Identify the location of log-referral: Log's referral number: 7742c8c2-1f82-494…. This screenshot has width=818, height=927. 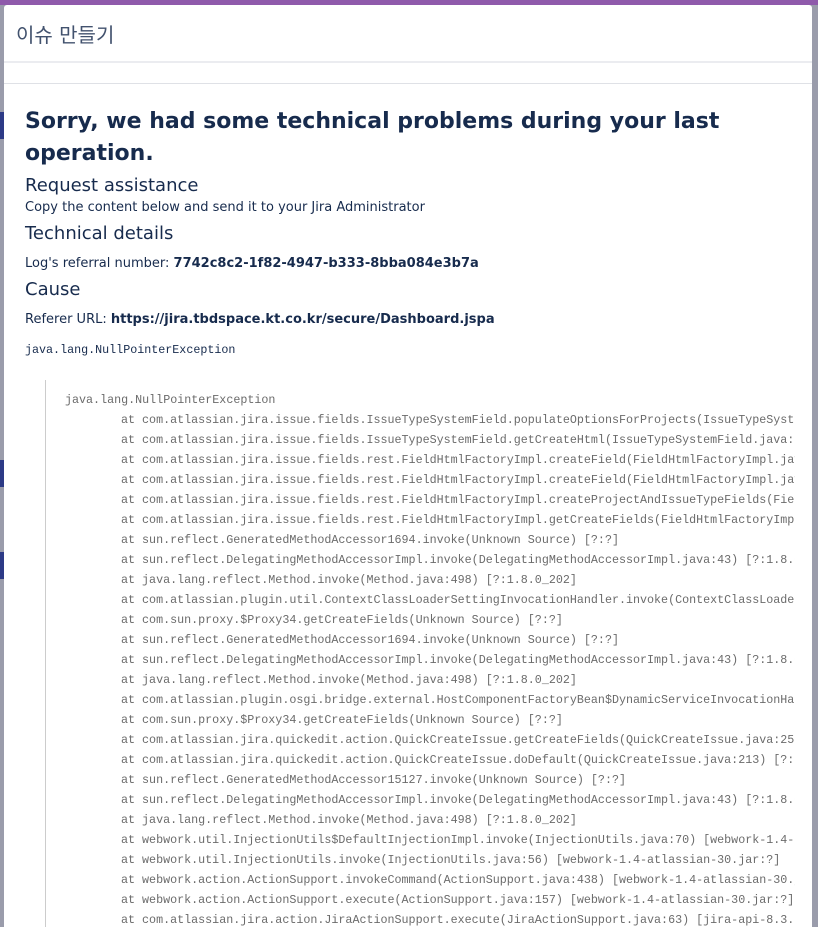
(408, 264).